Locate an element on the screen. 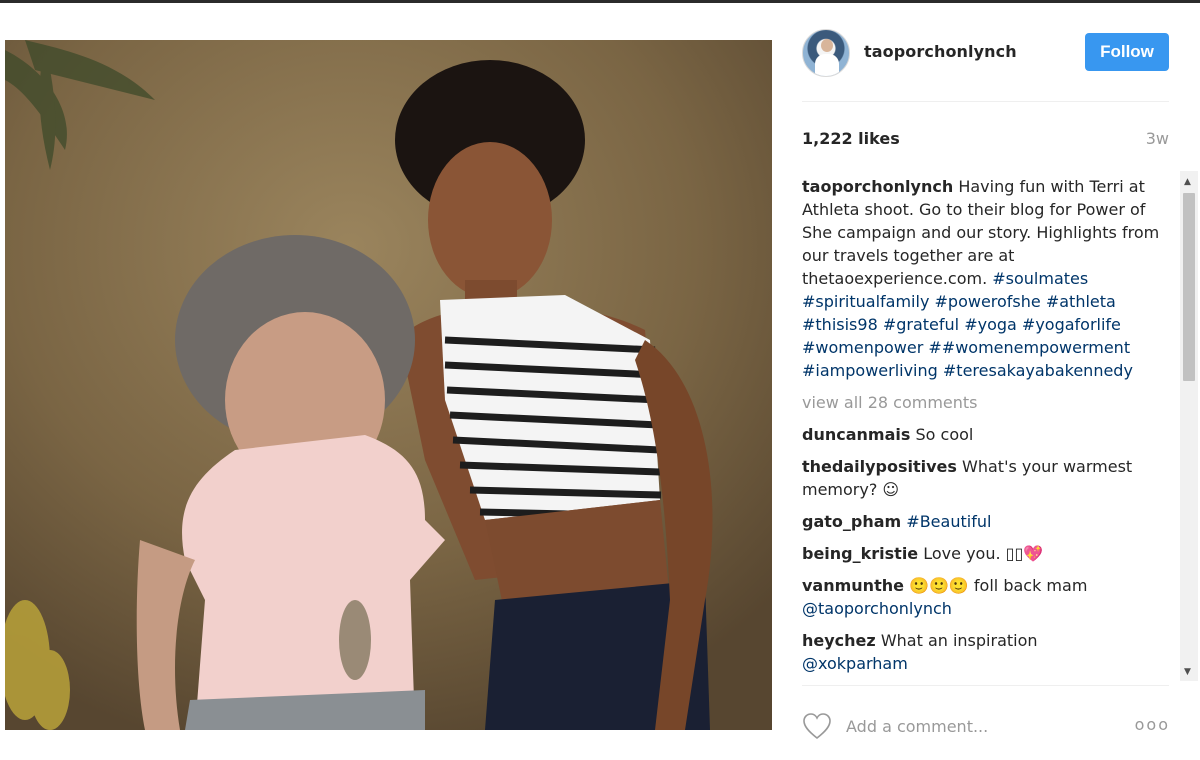 Image resolution: width=1200 pixels, height=760 pixels. comment-text: So cool is located at coordinates (944, 434).